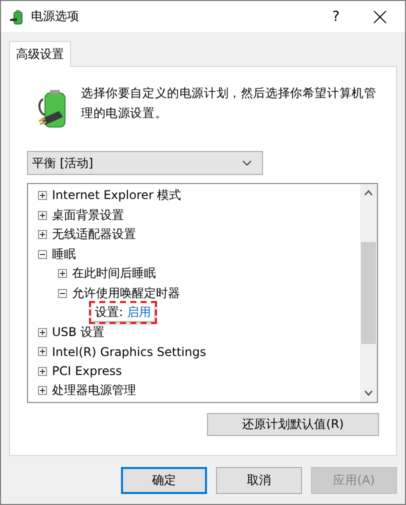 The height and width of the screenshot is (505, 406). Describe the element at coordinates (55, 16) in the screenshot. I see `window-title: 电源选项` at that location.